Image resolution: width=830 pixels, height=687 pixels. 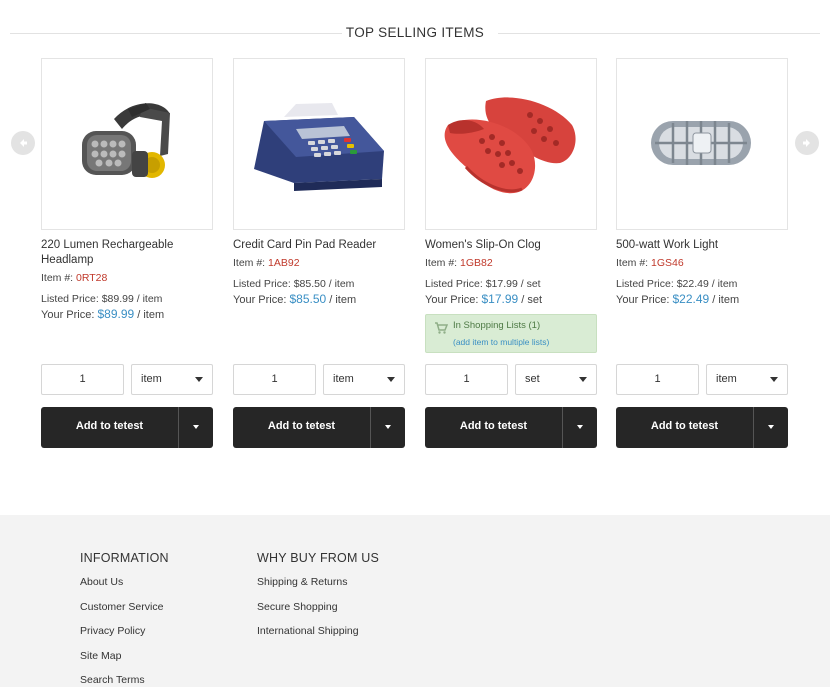 I want to click on item-code: 1GS46, so click(x=667, y=263).